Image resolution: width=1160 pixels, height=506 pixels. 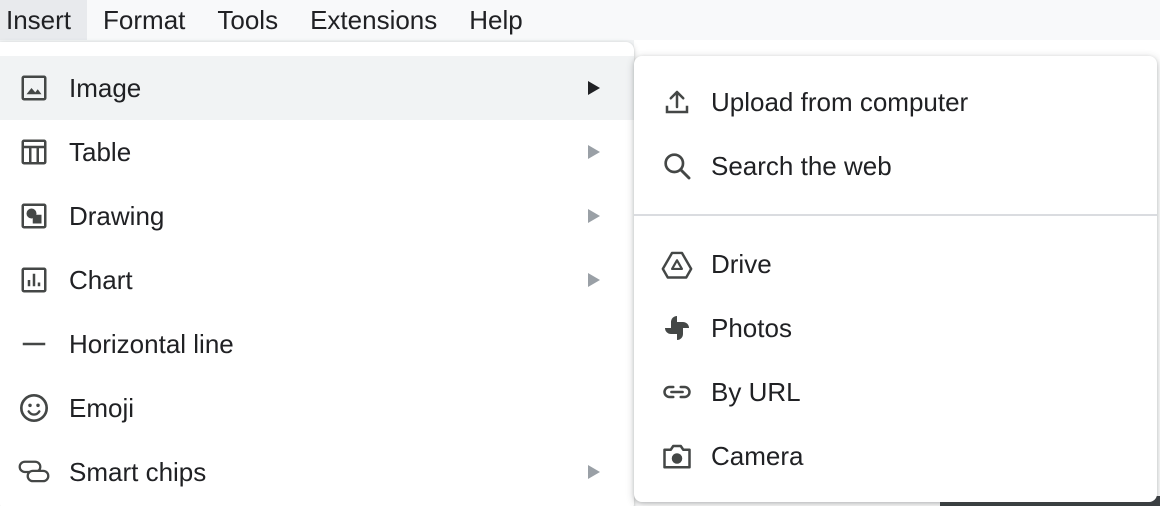 What do you see at coordinates (34, 216) in the screenshot?
I see `drawing-icon` at bounding box center [34, 216].